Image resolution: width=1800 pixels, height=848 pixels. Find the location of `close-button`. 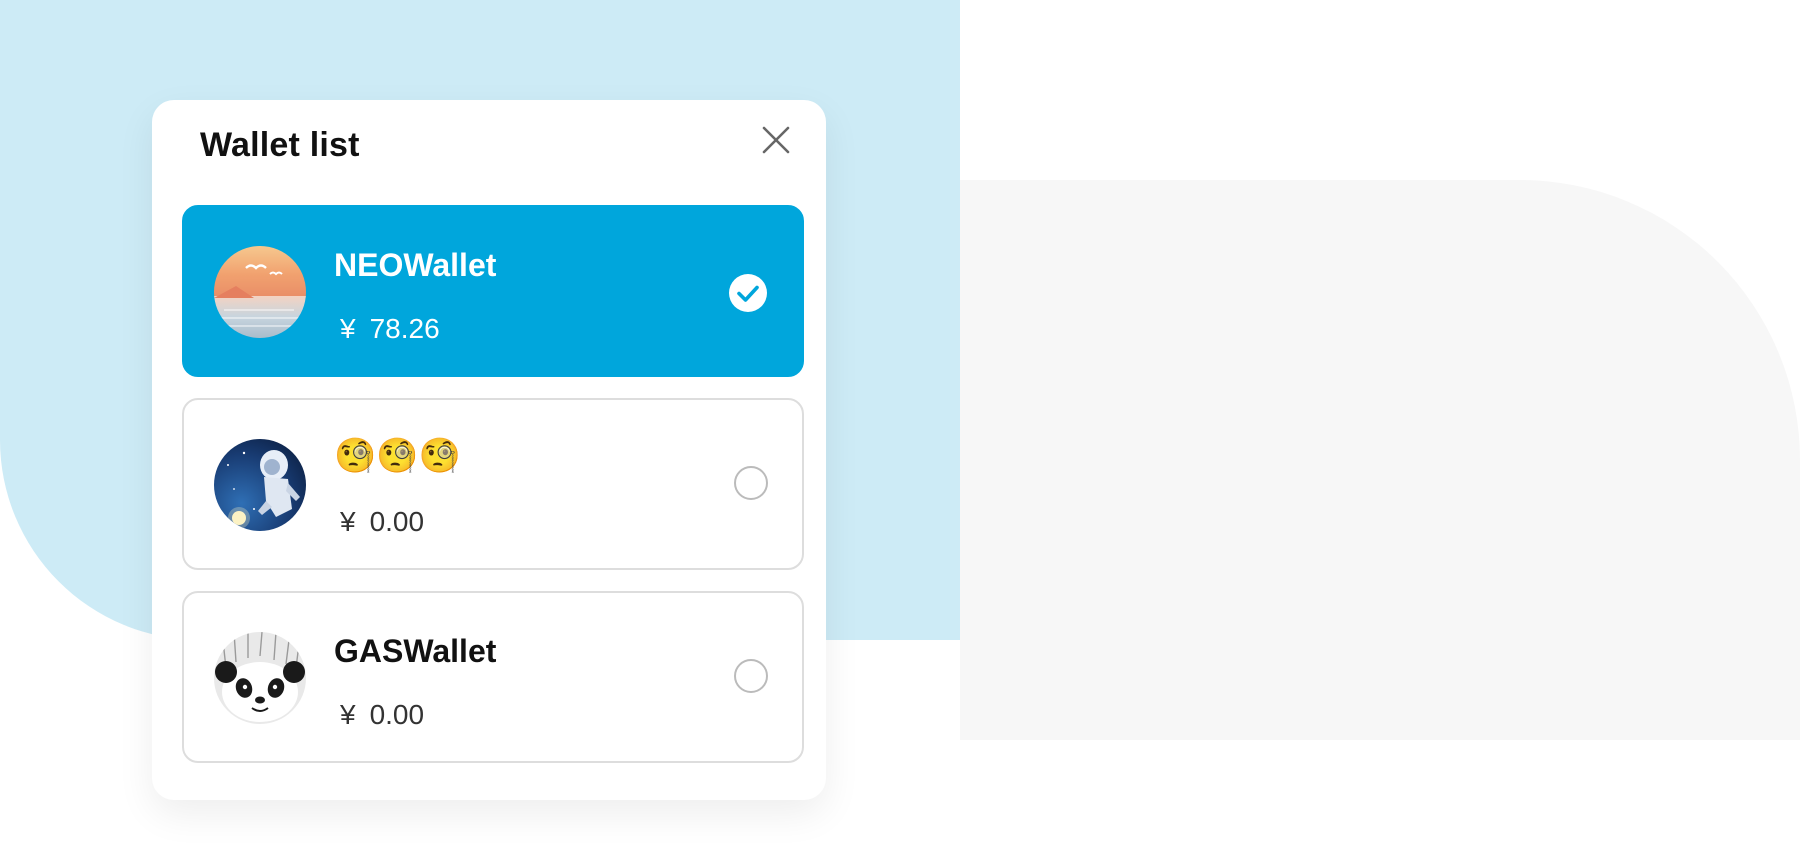

close-button is located at coordinates (776, 140).